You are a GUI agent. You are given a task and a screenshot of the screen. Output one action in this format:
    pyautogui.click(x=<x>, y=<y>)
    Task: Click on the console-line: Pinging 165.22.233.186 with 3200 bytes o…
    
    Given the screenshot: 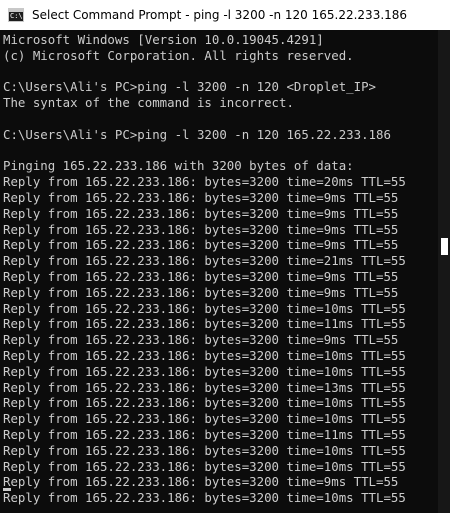 What is the action you would take?
    pyautogui.click(x=178, y=166)
    